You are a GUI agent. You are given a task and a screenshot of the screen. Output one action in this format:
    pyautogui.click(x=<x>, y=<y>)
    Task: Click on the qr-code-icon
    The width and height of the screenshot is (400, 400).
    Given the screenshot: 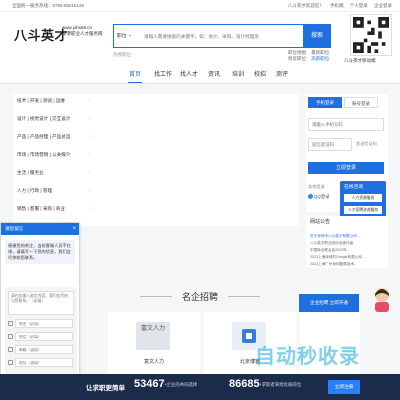 What is the action you would take?
    pyautogui.click(x=371, y=35)
    